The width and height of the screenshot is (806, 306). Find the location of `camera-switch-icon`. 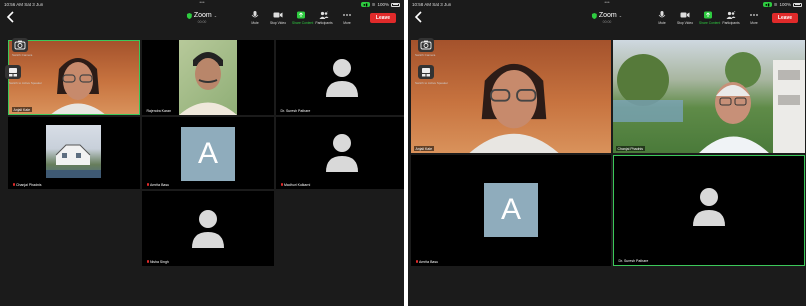

camera-switch-icon is located at coordinates (426, 45).